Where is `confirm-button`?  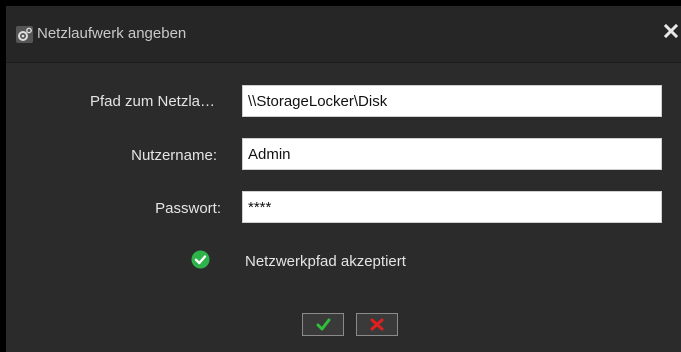 confirm-button is located at coordinates (323, 324).